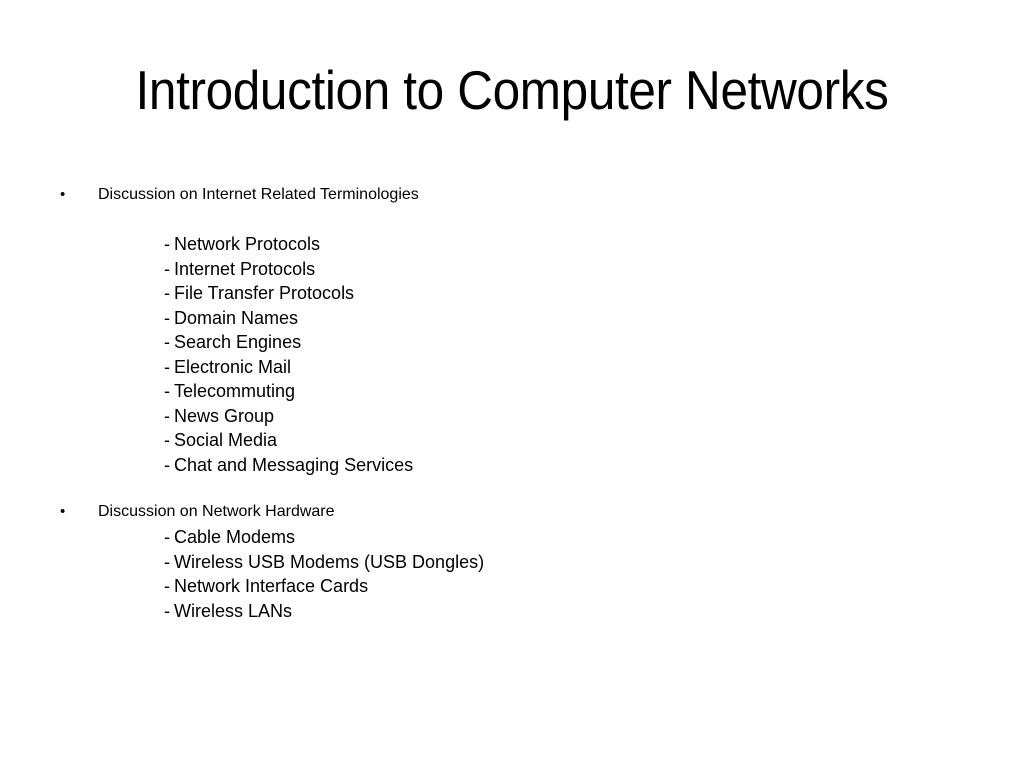 The width and height of the screenshot is (1024, 768). Describe the element at coordinates (264, 293) in the screenshot. I see `list-item-label: File Transfer Protocols` at that location.